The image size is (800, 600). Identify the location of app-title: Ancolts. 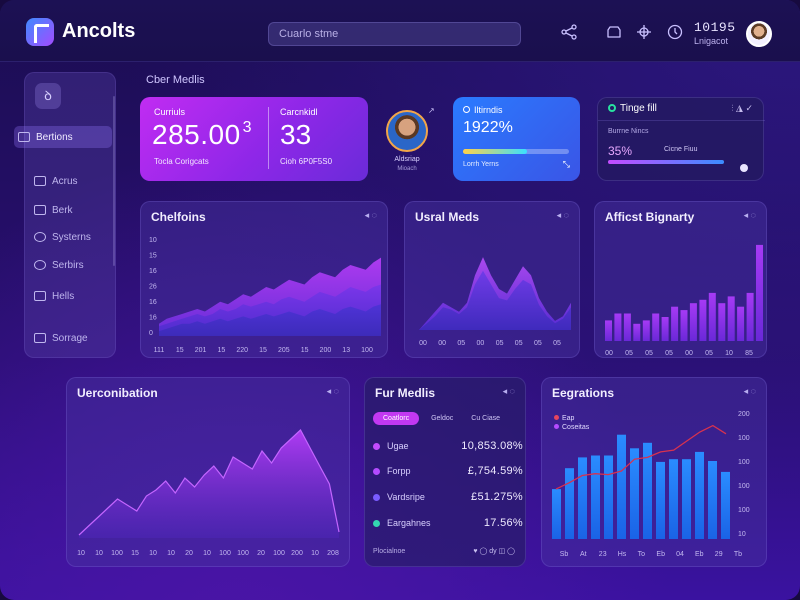
(99, 31).